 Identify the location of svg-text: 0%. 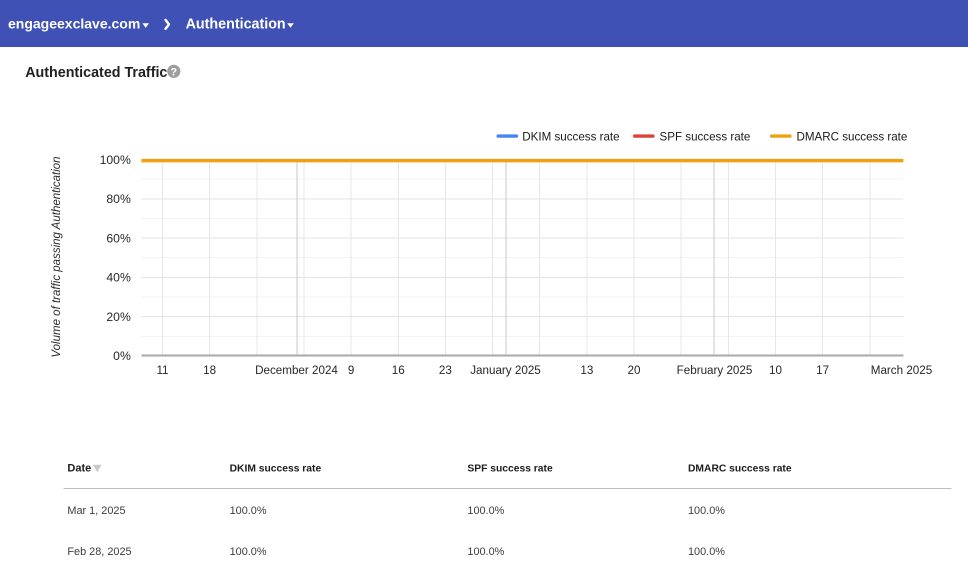
(122, 356).